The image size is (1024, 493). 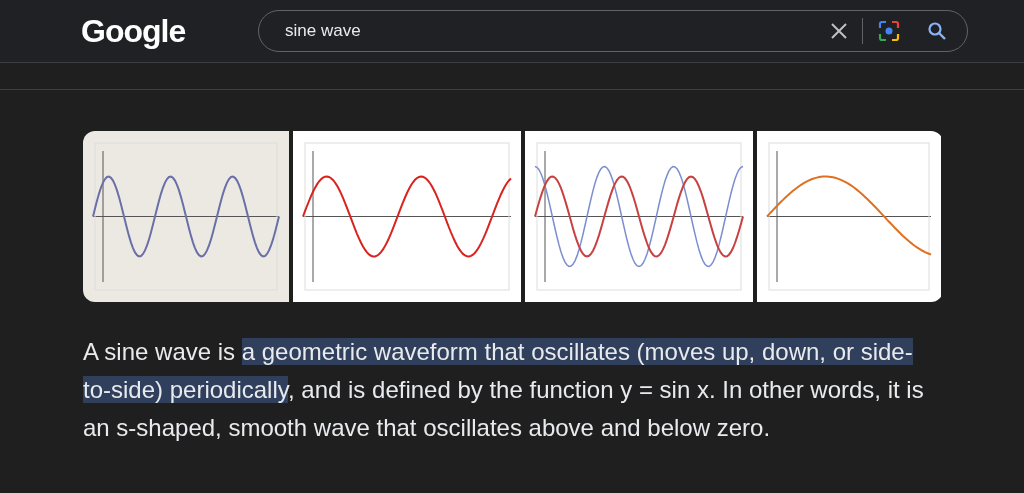 What do you see at coordinates (937, 31) in the screenshot?
I see `search-icon` at bounding box center [937, 31].